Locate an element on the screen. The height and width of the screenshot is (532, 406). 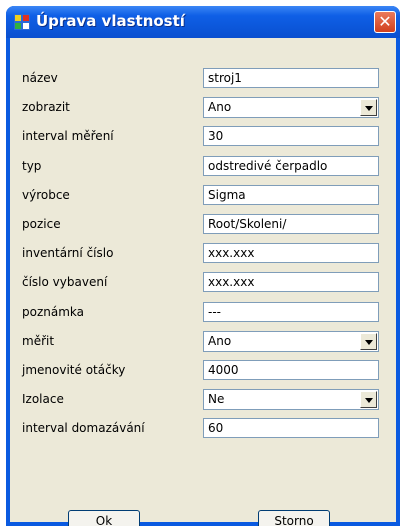
close-button: ✕ is located at coordinates (385, 22).